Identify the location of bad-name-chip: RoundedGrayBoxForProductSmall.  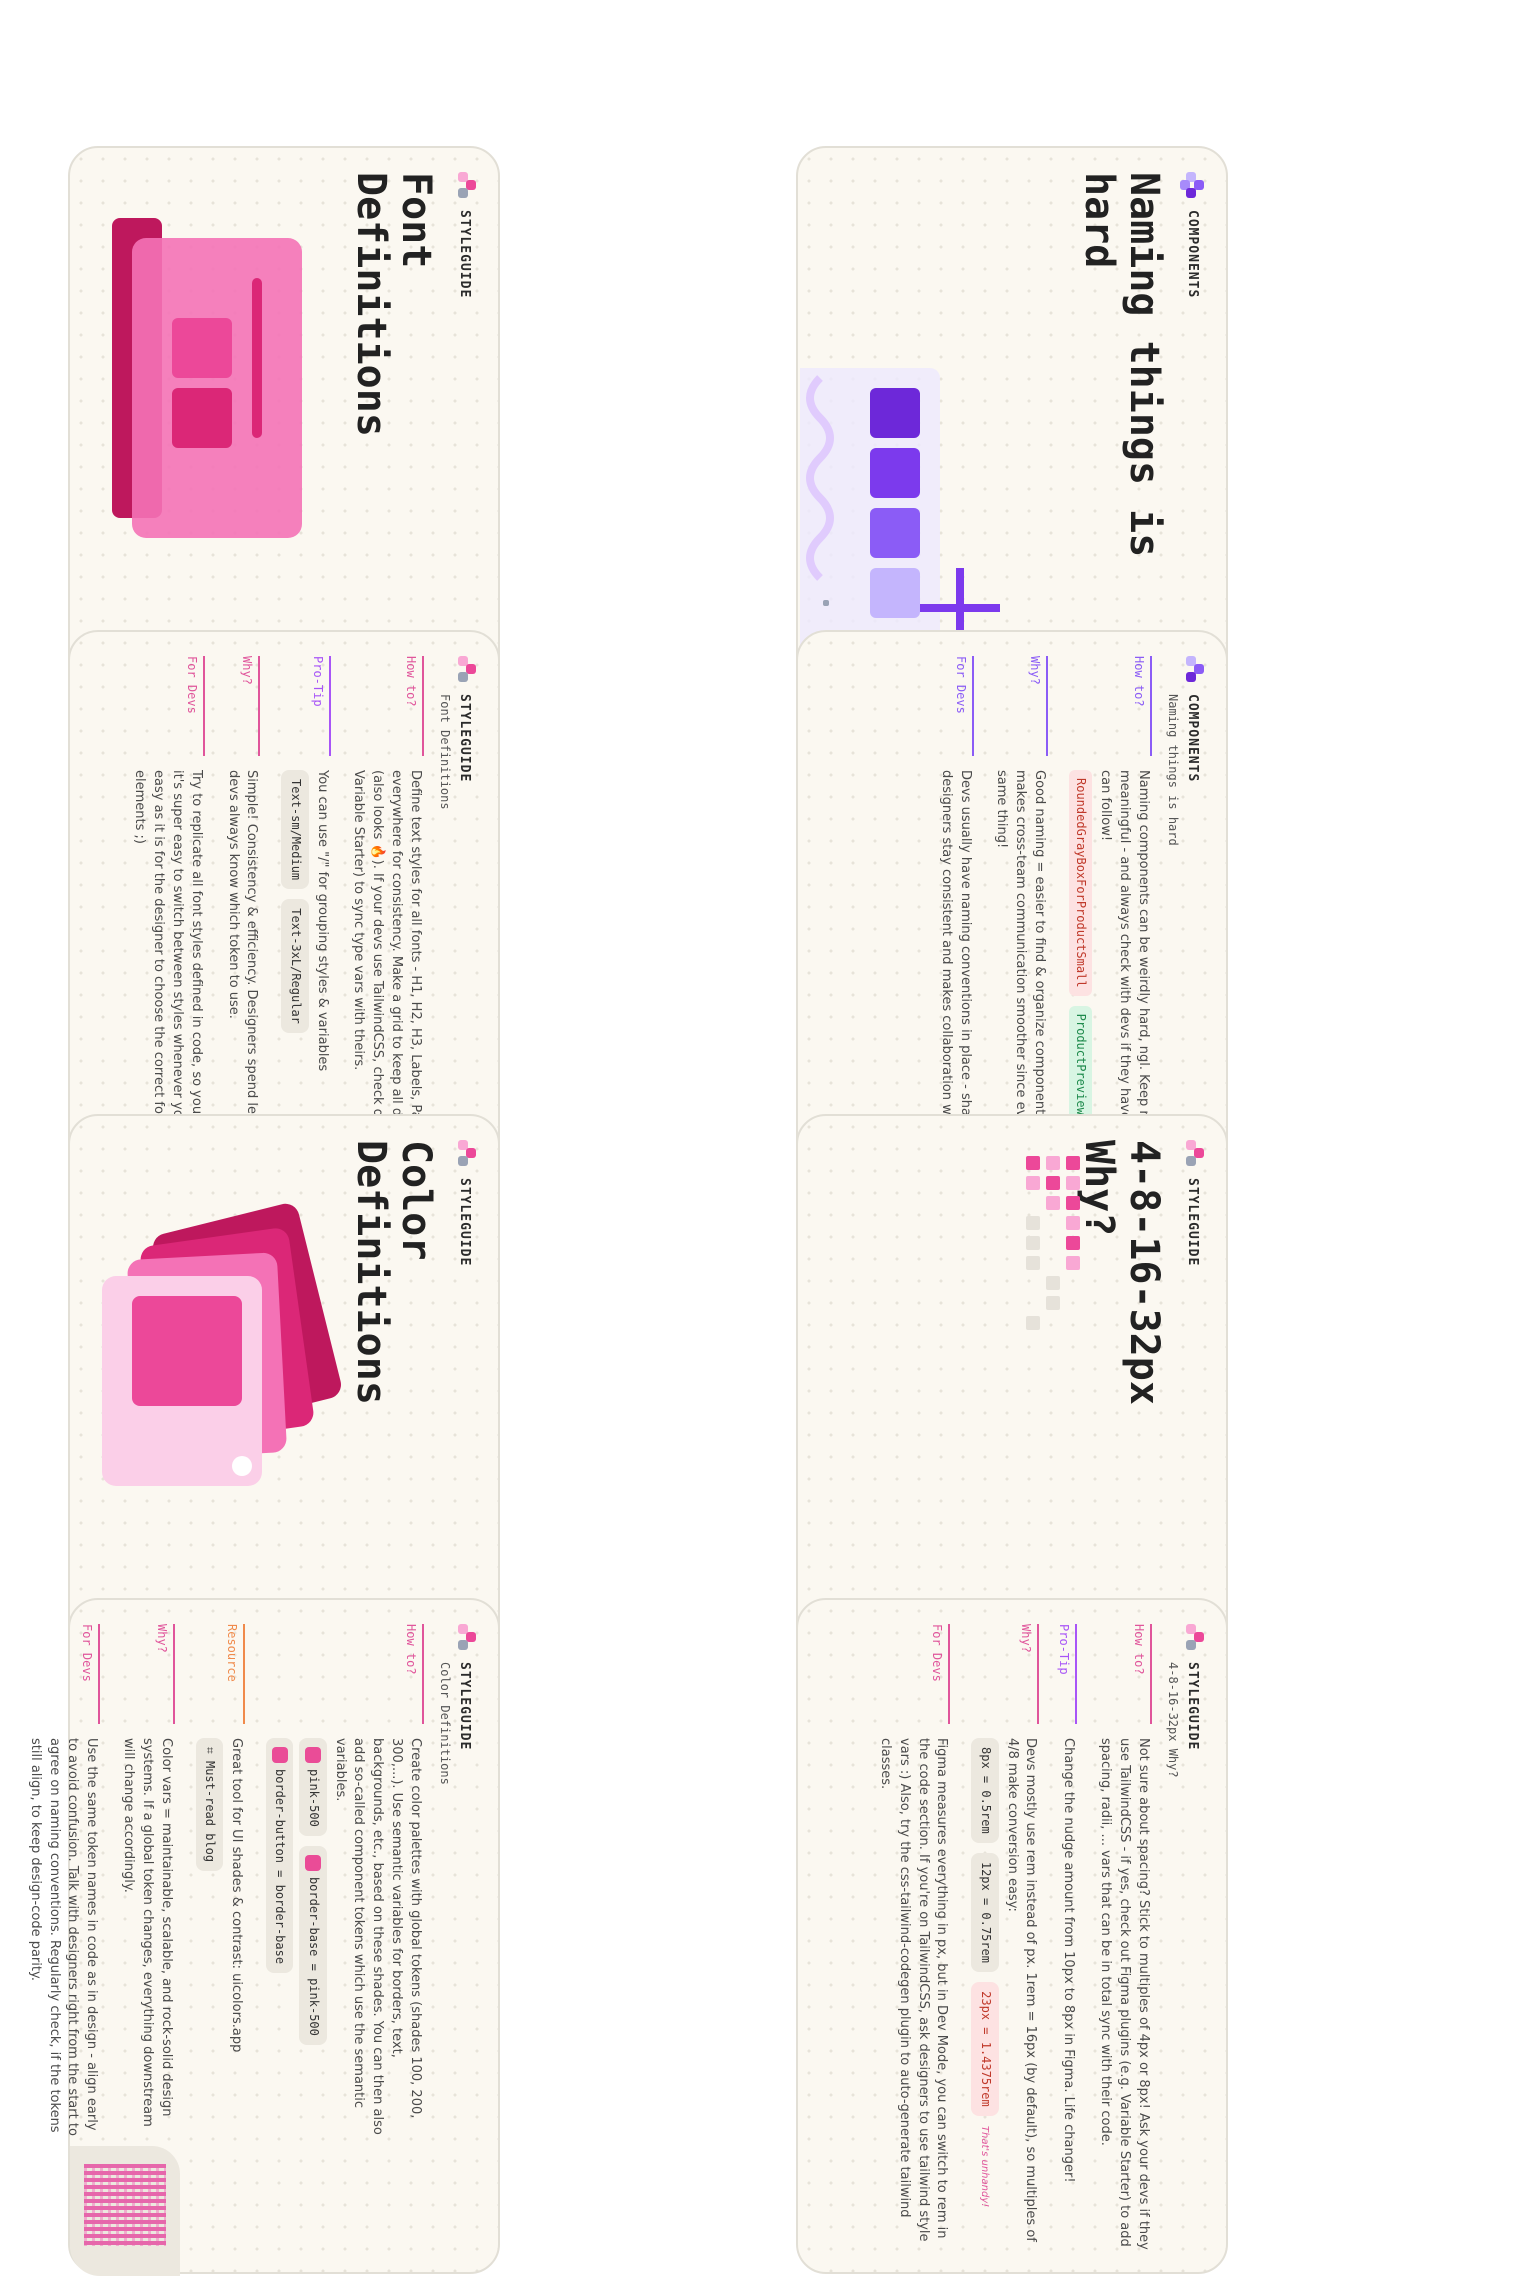
(1081, 883).